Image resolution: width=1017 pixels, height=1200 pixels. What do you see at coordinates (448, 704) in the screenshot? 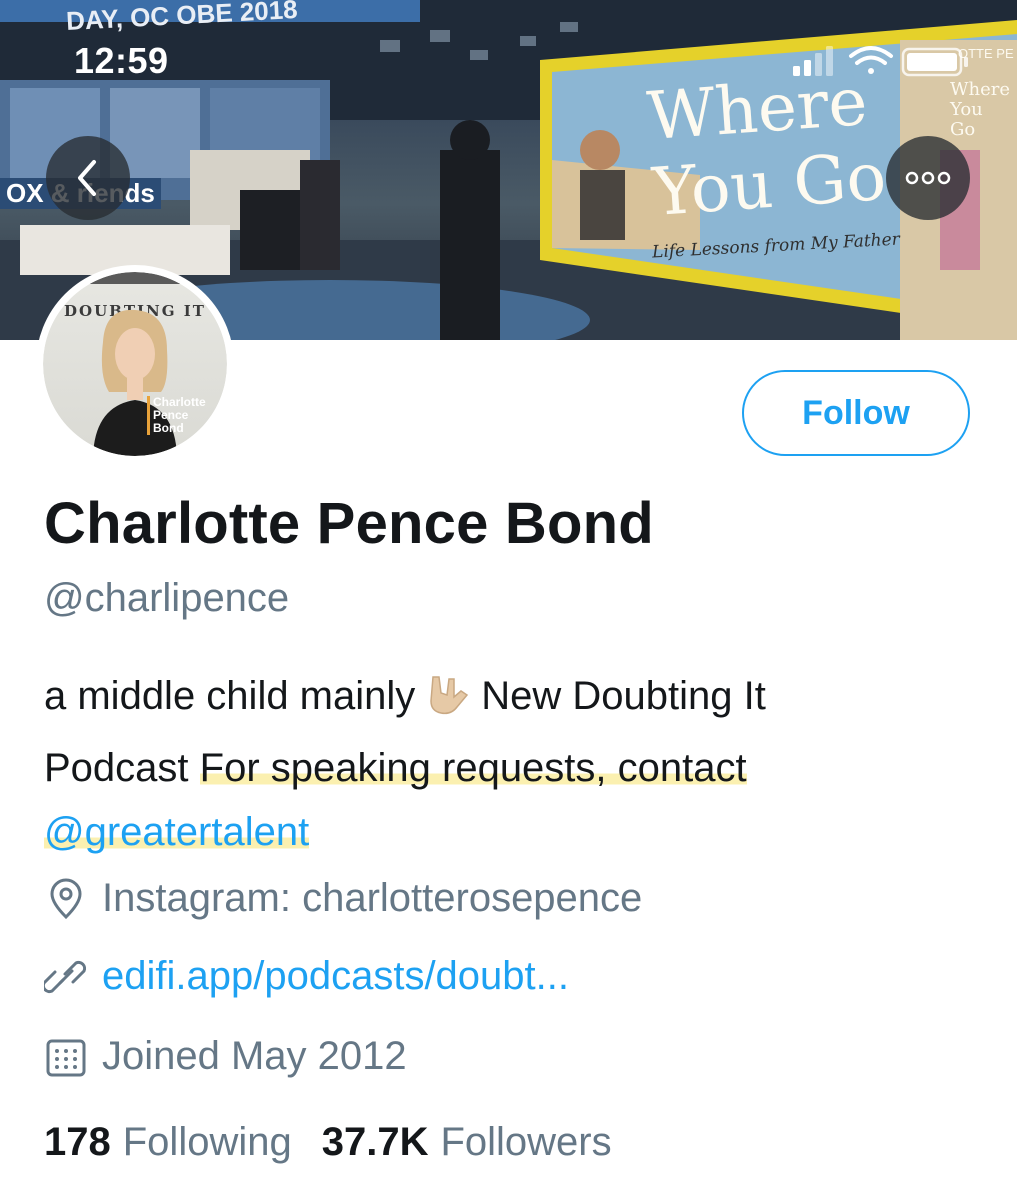
I see `love-you-gesture-emoji` at bounding box center [448, 704].